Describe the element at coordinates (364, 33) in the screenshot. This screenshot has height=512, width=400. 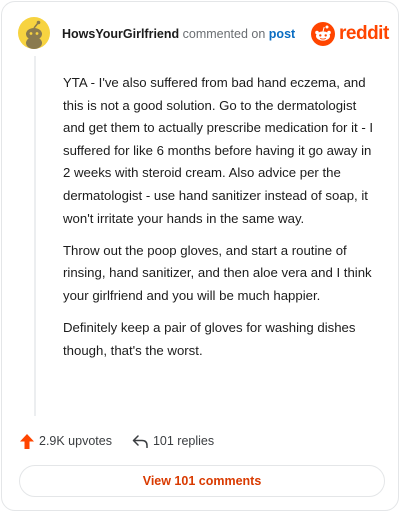
I see `reddit-wordmark: reddit` at that location.